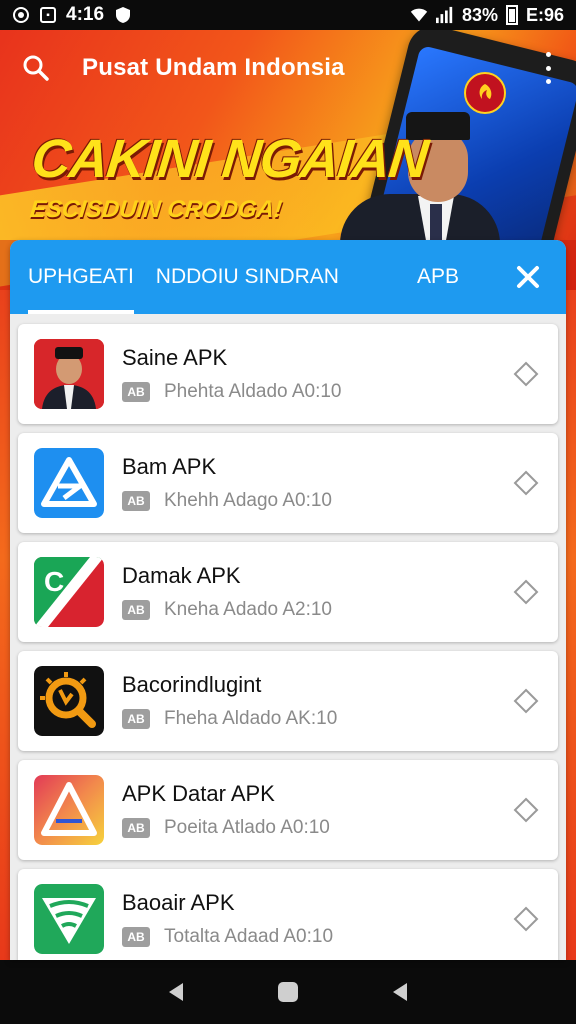 The height and width of the screenshot is (1024, 576). What do you see at coordinates (85, 14) in the screenshot?
I see `status-time: 4:16` at bounding box center [85, 14].